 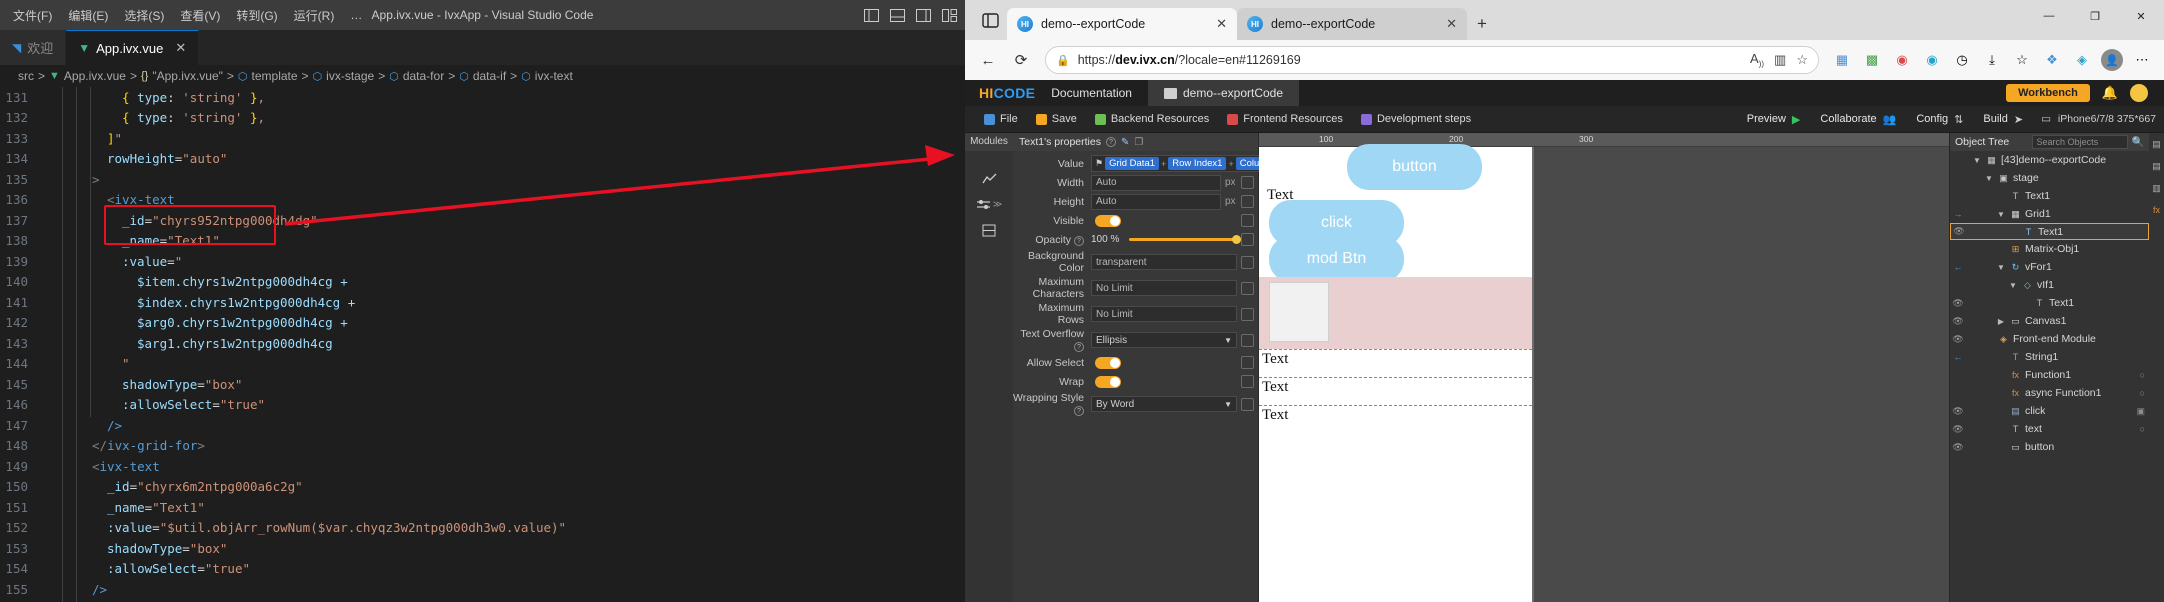 What do you see at coordinates (1336, 259) in the screenshot?
I see `canvas-bubble-modbtn: mod Btn` at bounding box center [1336, 259].